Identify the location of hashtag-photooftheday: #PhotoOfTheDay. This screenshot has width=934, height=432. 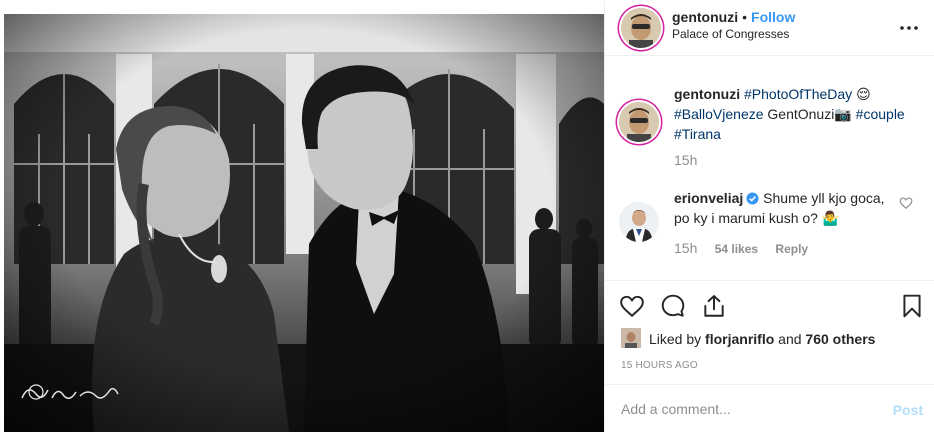
(798, 94).